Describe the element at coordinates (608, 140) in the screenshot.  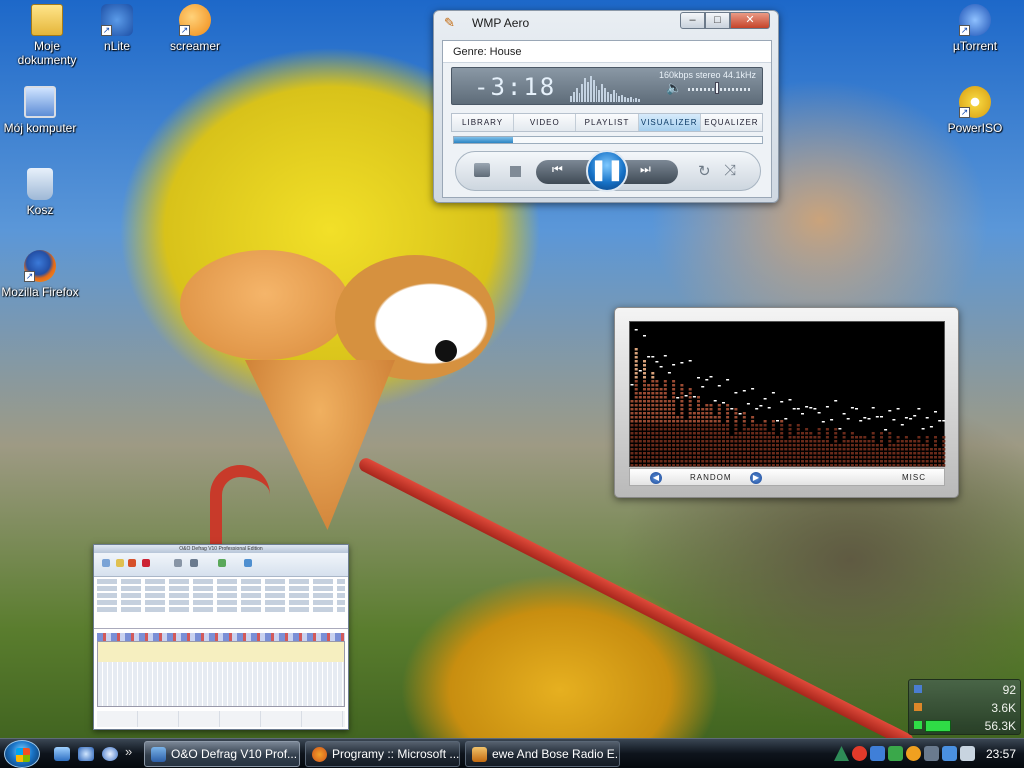
I see `seek-bar` at that location.